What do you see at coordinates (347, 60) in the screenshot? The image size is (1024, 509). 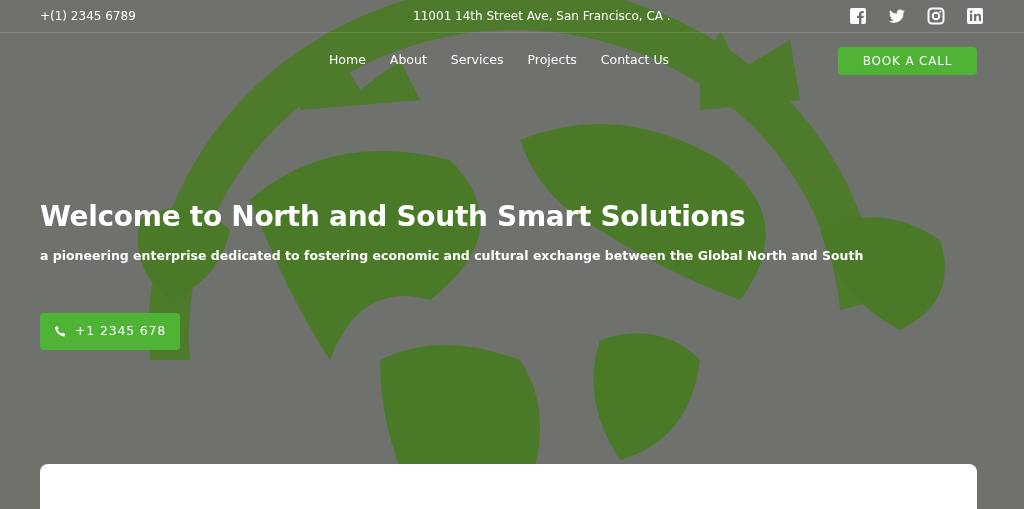 I see `nav-link: Home` at bounding box center [347, 60].